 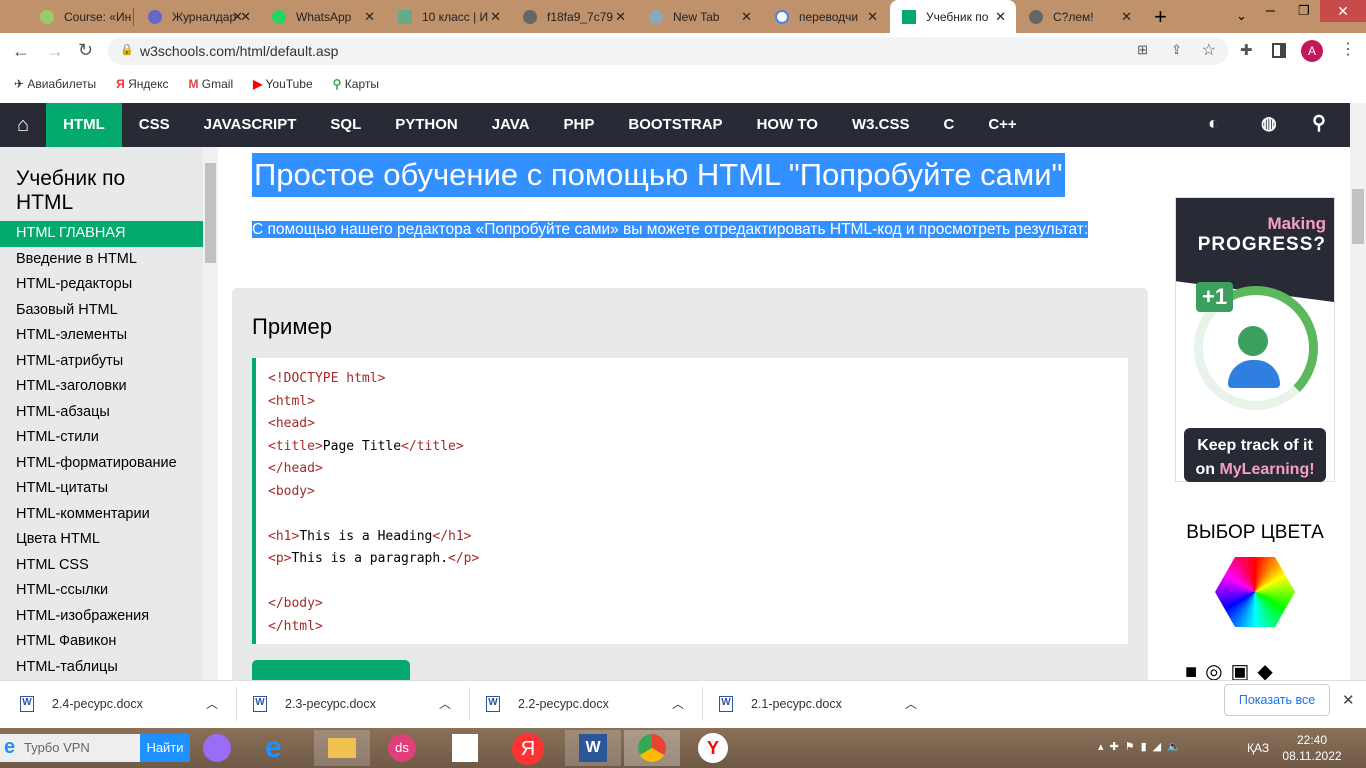 What do you see at coordinates (1142, 746) in the screenshot?
I see `tray-icons: ▴✚⚑▮◢🔈` at bounding box center [1142, 746].